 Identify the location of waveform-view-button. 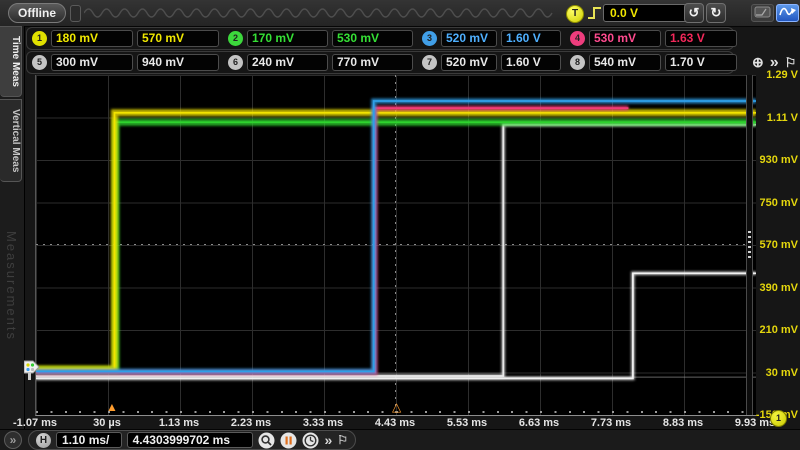
(787, 13).